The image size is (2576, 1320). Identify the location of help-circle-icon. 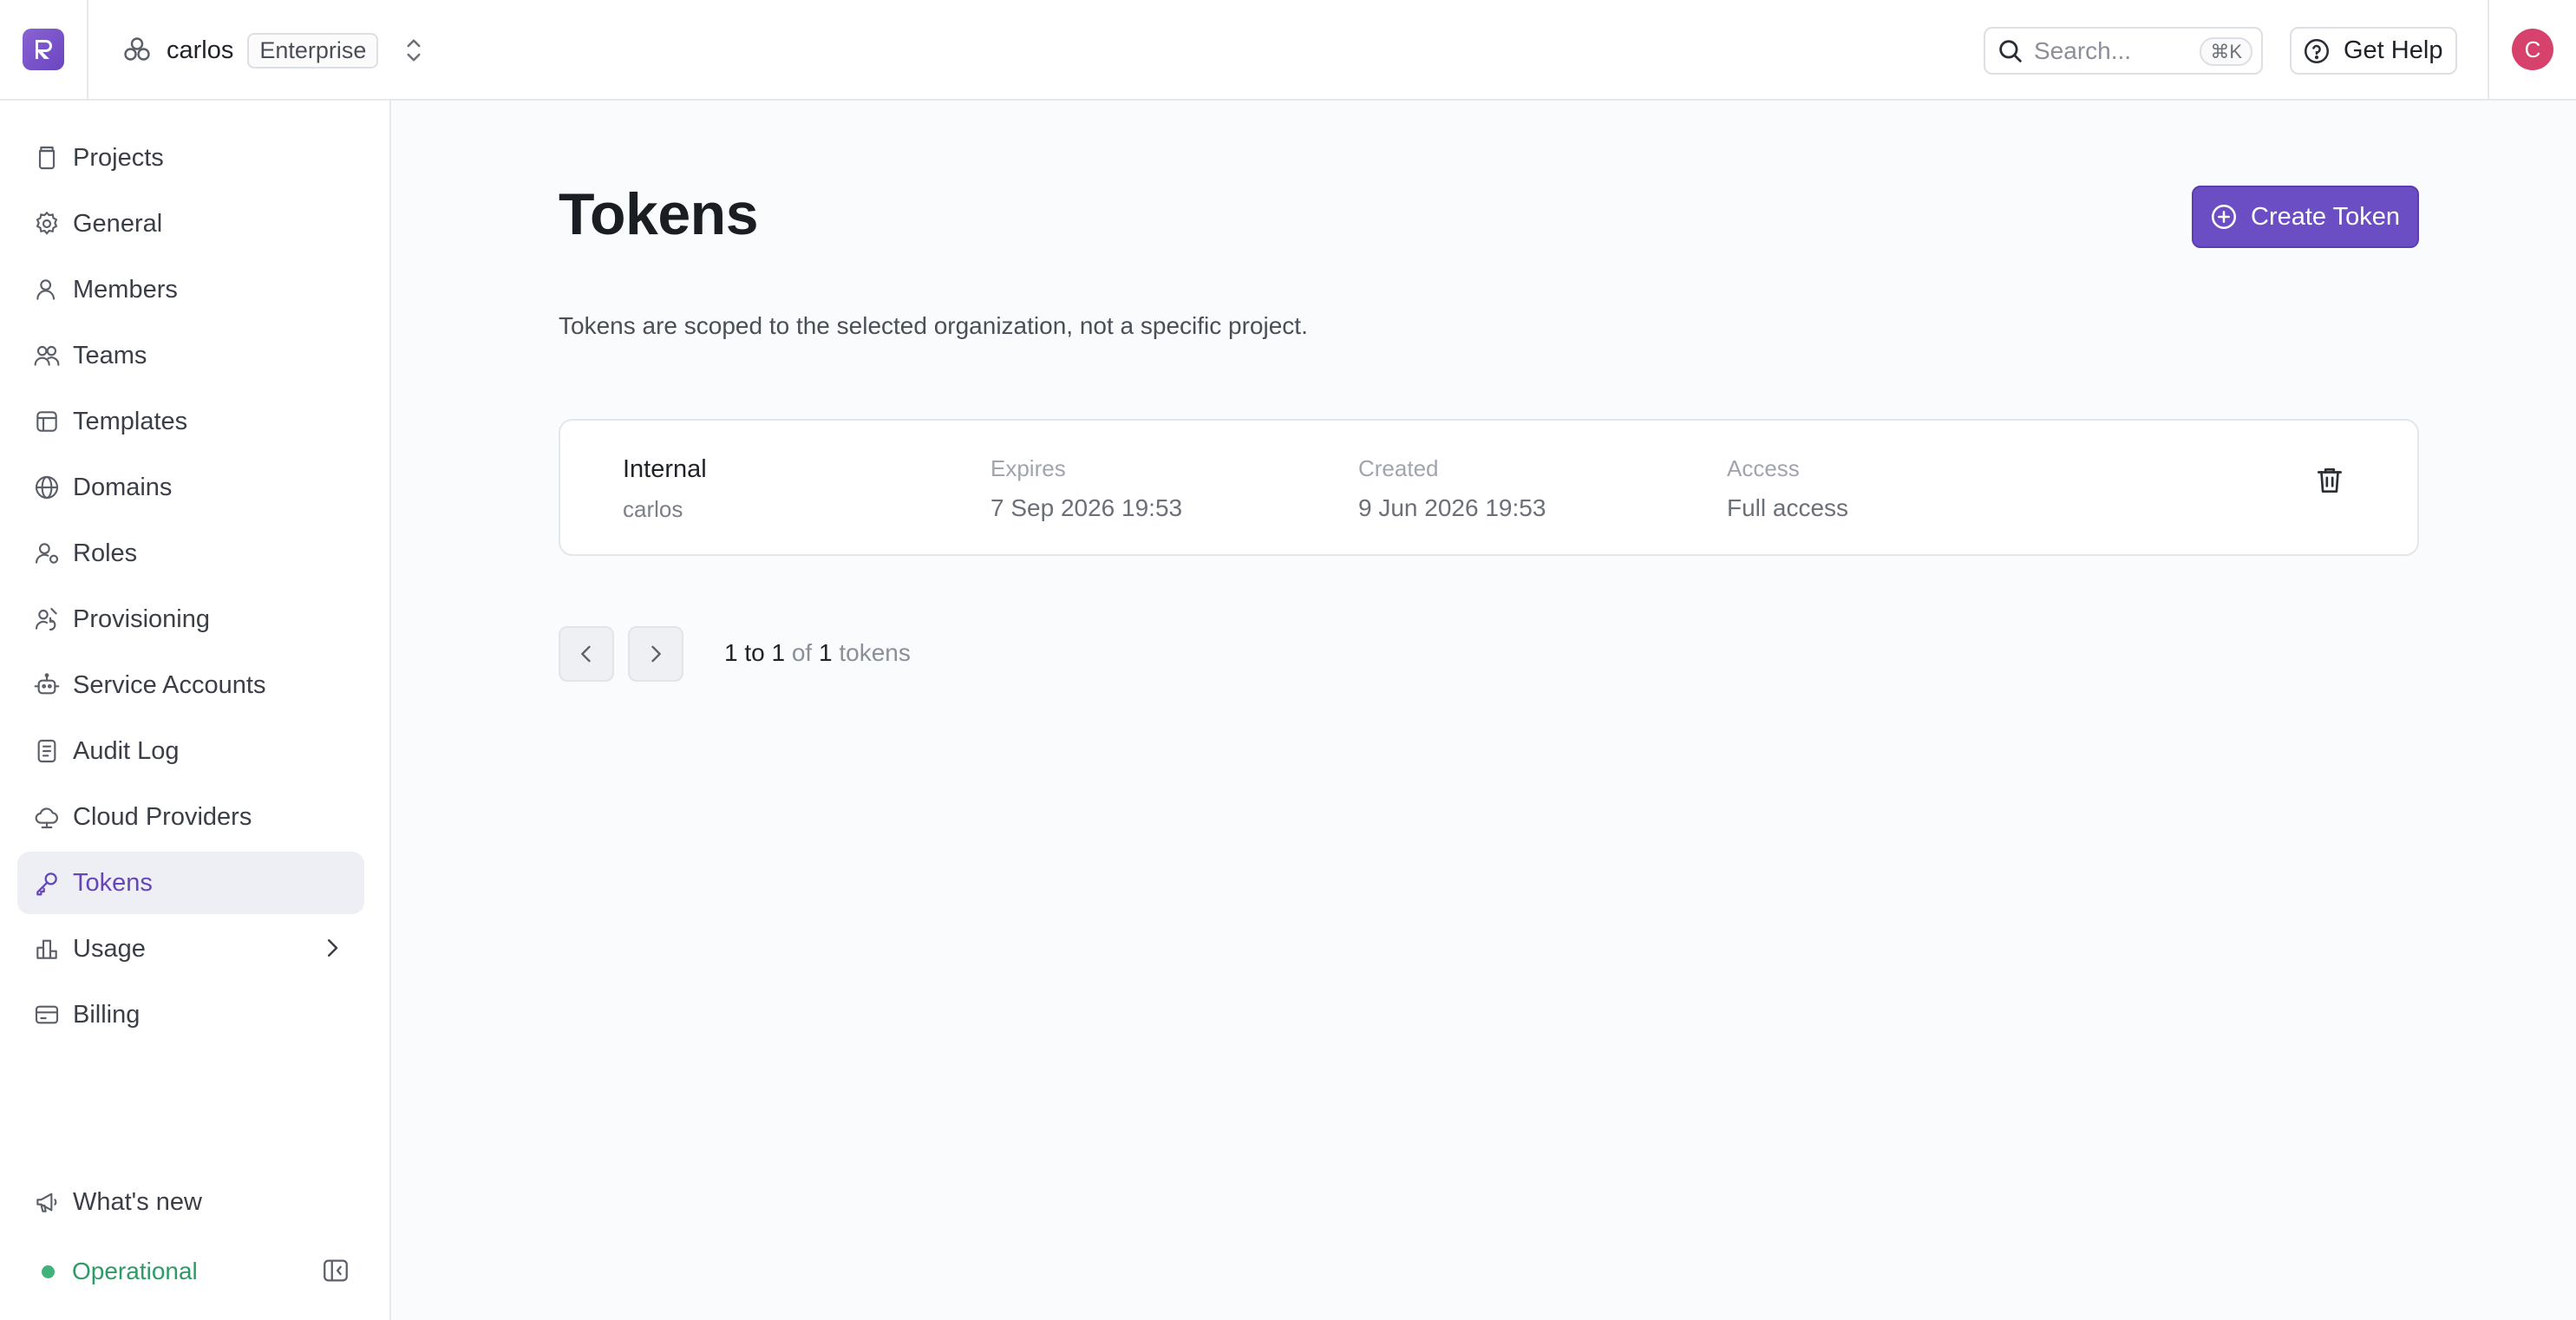
(2317, 50).